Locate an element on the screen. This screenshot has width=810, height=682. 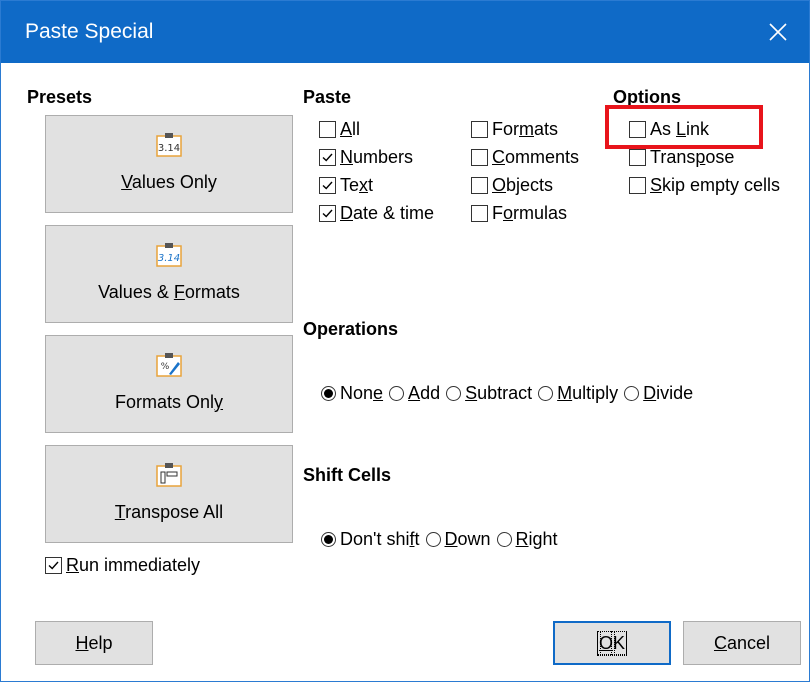
dialog-title: Paste Special is located at coordinates (89, 31).